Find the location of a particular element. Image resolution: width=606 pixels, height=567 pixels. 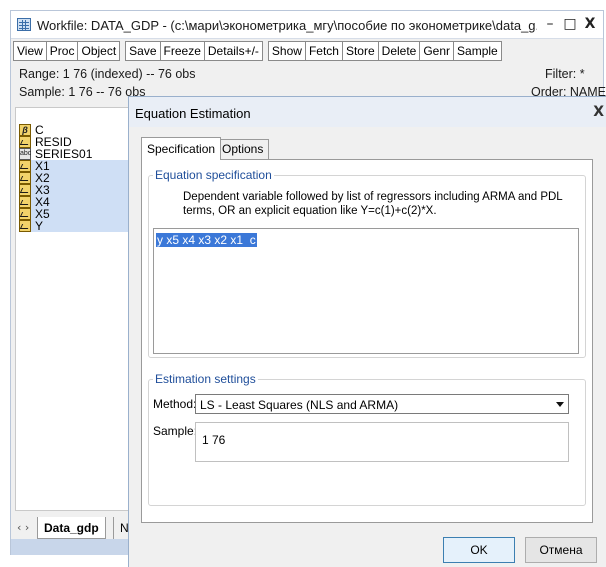

sample-value: 1 76 is located at coordinates (214, 440).